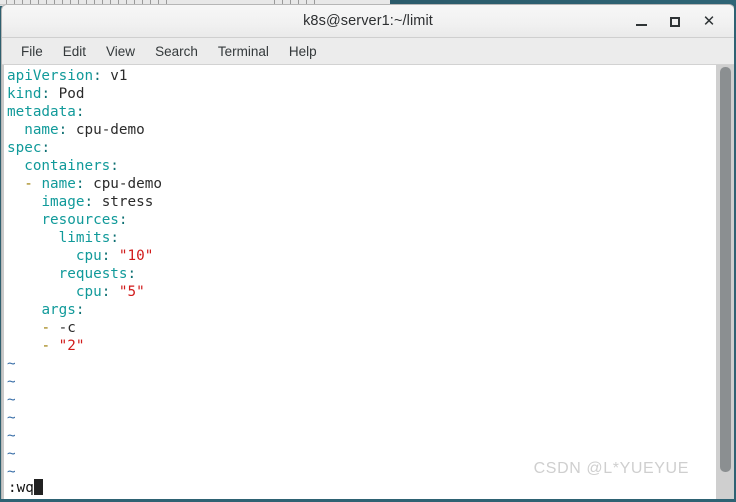 This screenshot has width=736, height=502. Describe the element at coordinates (361, 328) in the screenshot. I see `code-line: - -c` at that location.